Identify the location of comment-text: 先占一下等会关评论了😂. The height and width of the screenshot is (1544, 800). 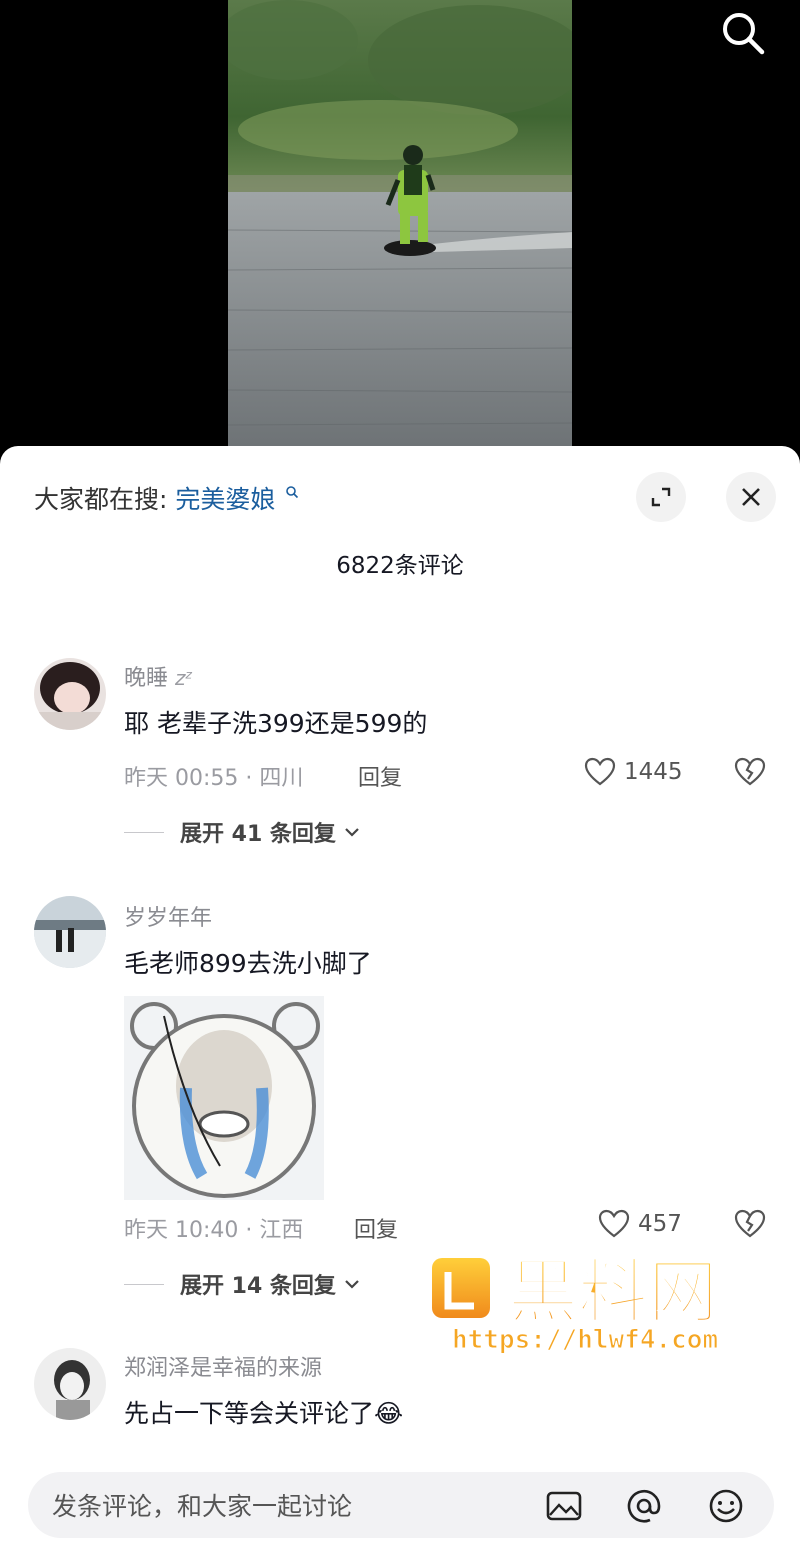
(264, 1413).